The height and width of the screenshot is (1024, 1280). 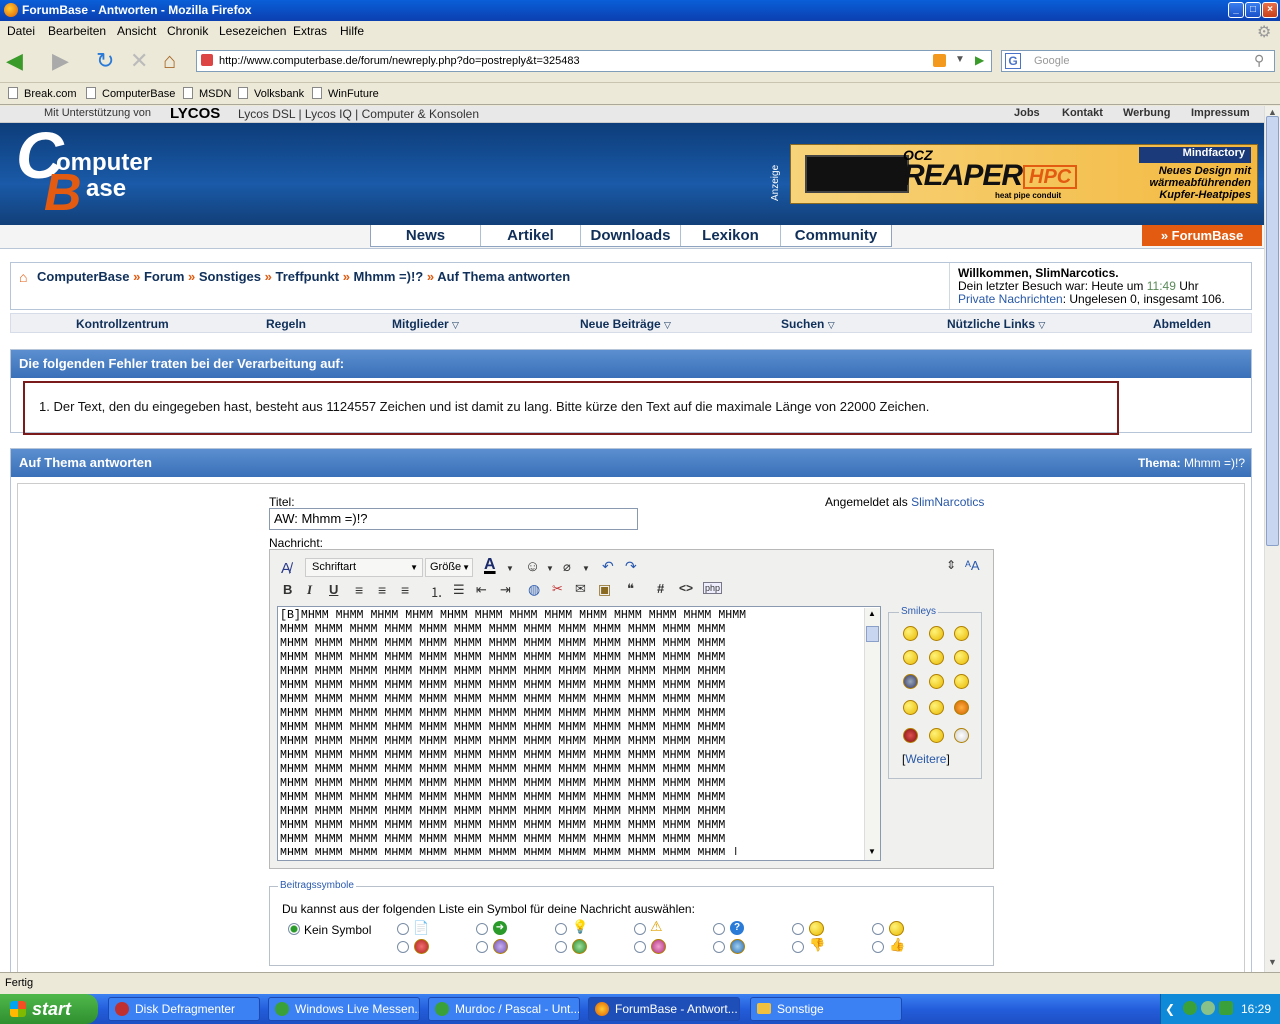 What do you see at coordinates (1190, 1008) in the screenshot?
I see `tray-app-icon` at bounding box center [1190, 1008].